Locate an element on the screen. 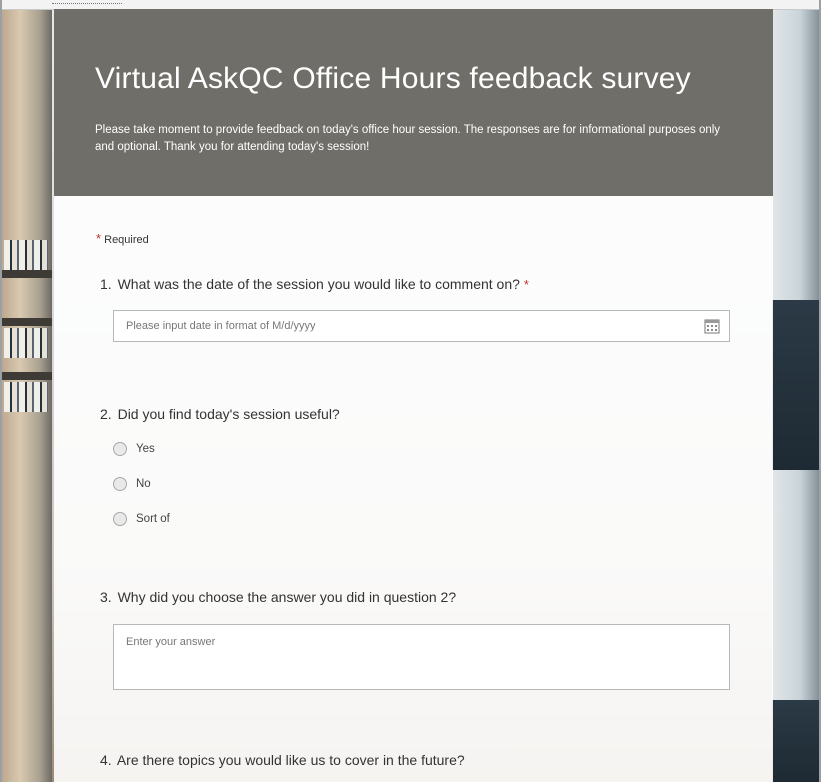 The height and width of the screenshot is (782, 821). radio-option-no: No is located at coordinates (132, 484).